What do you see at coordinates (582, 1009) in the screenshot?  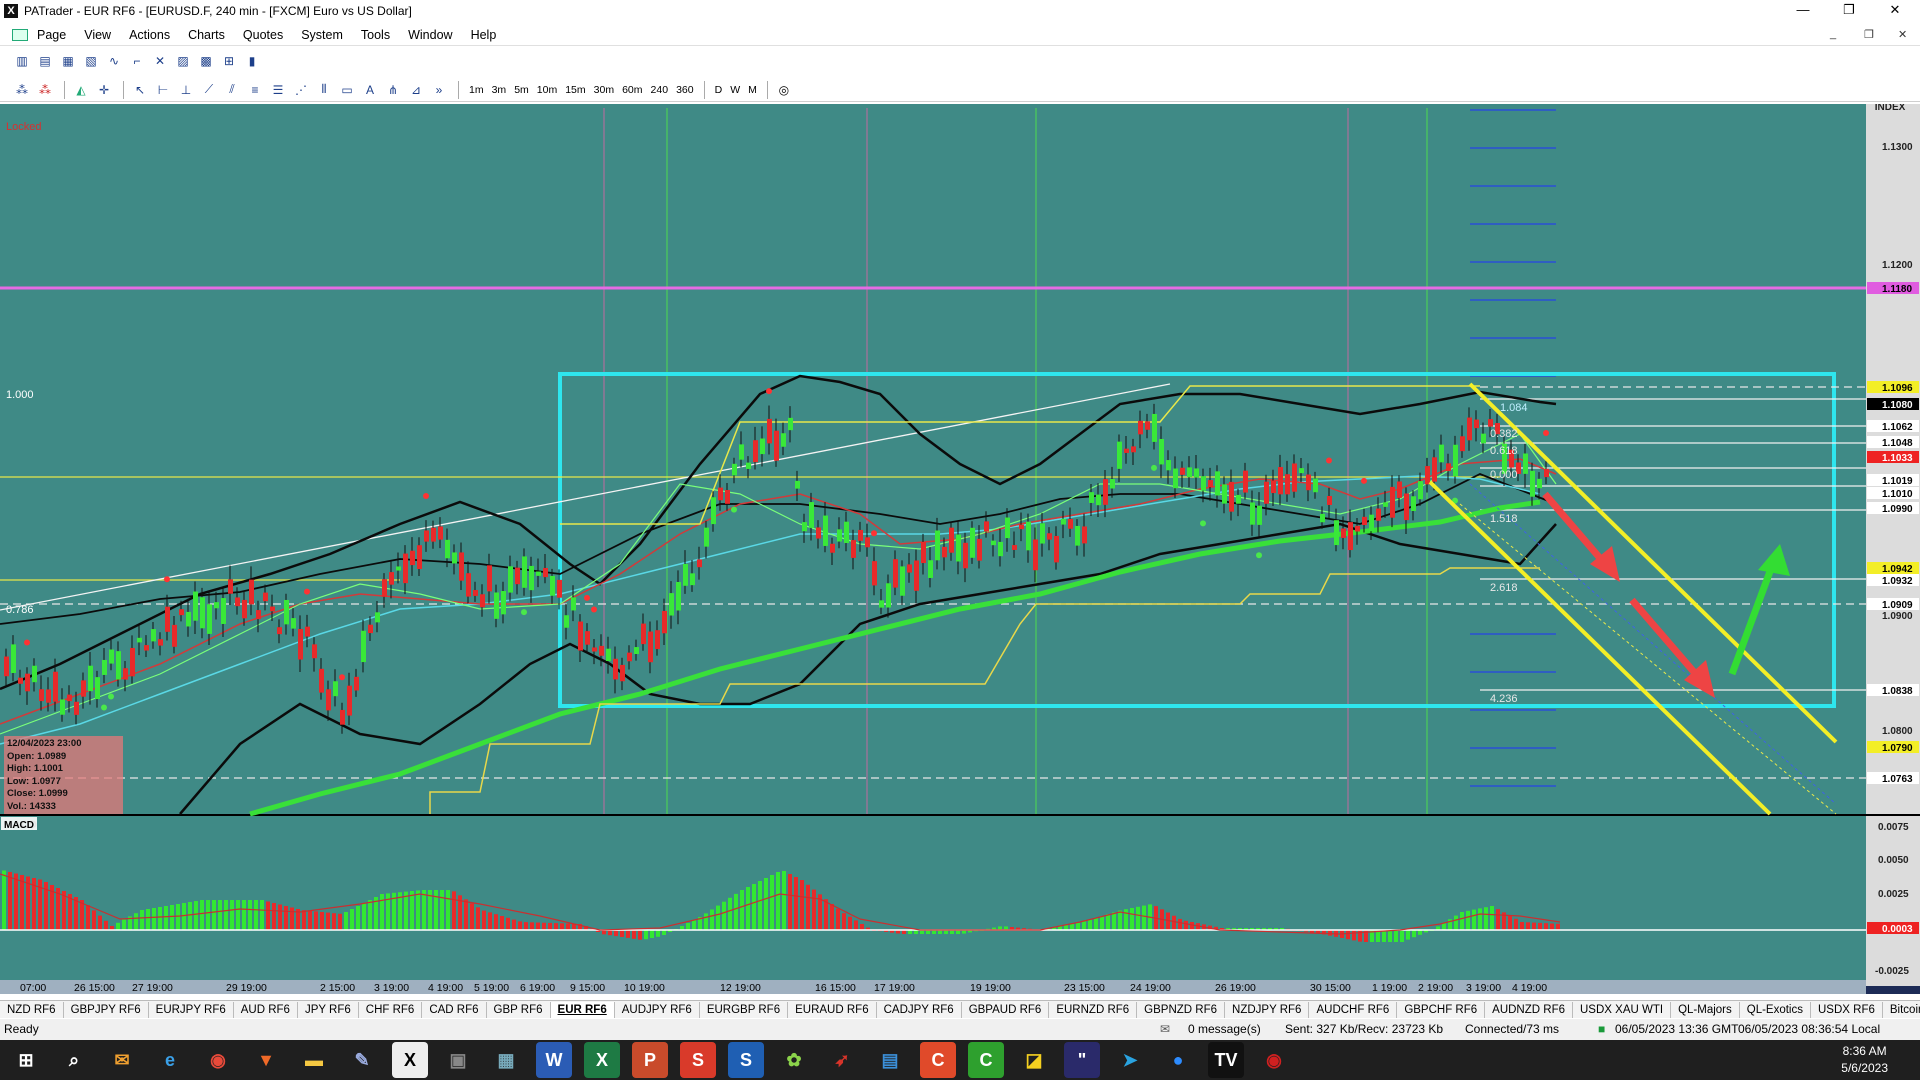 I see `symbol-tab: EUR RF6` at bounding box center [582, 1009].